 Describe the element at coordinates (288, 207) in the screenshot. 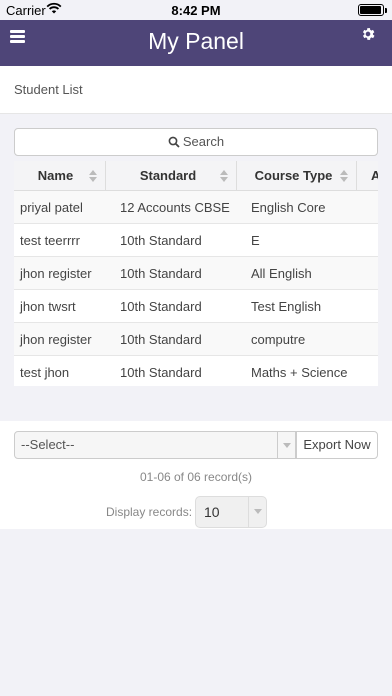

I see `cell-course-type: English Core` at that location.